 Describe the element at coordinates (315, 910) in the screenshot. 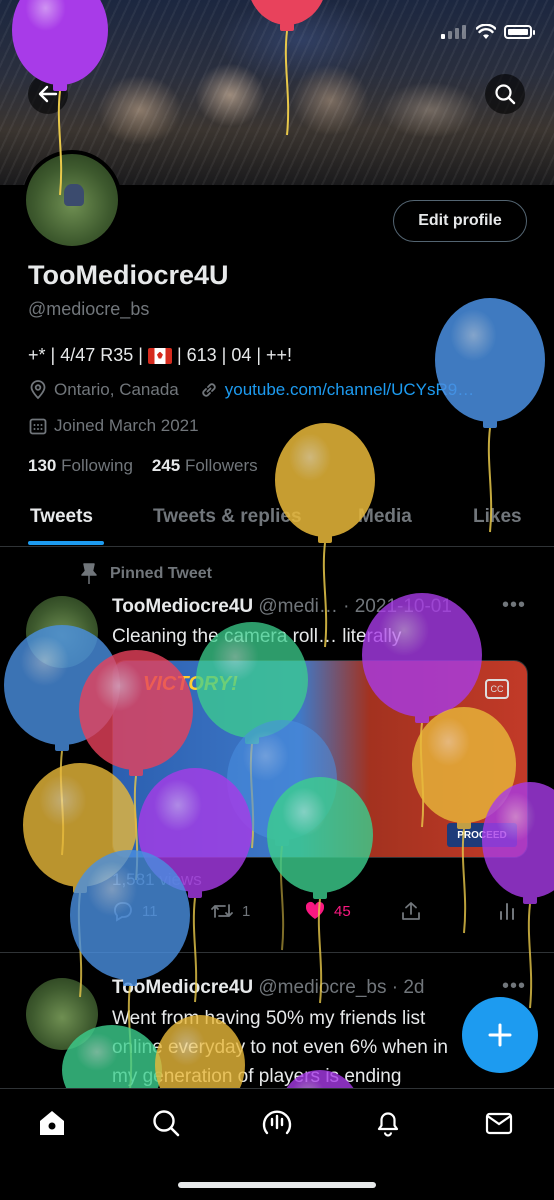

I see `heart-icon` at that location.